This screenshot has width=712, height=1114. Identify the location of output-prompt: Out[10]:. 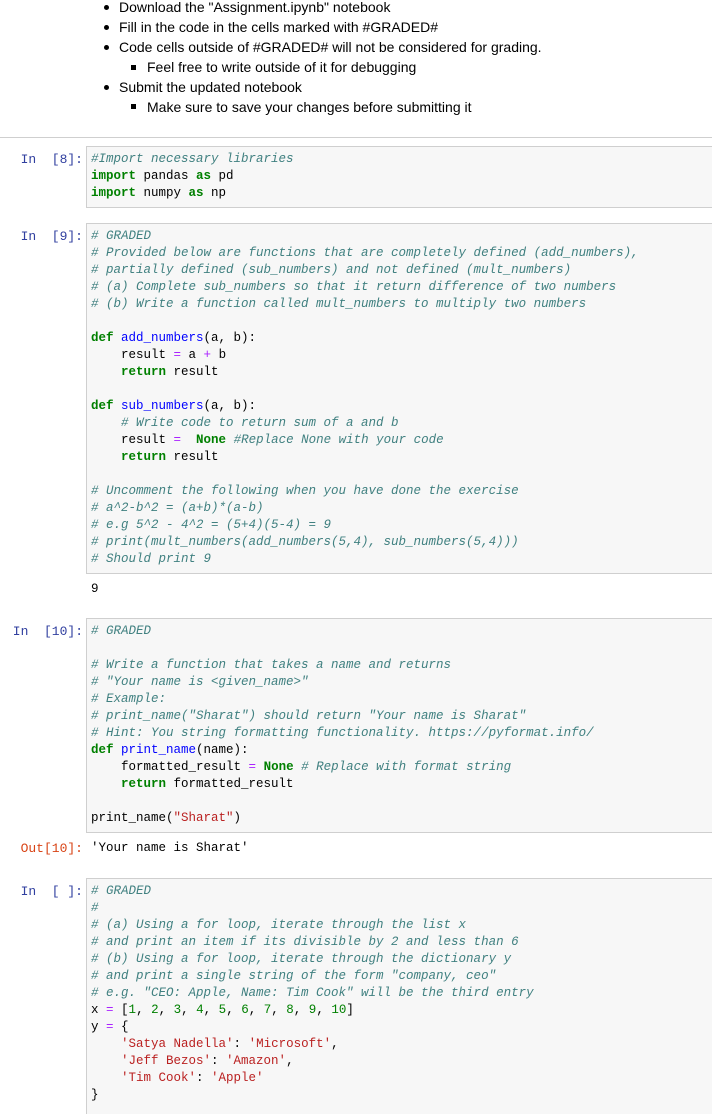
(51, 848).